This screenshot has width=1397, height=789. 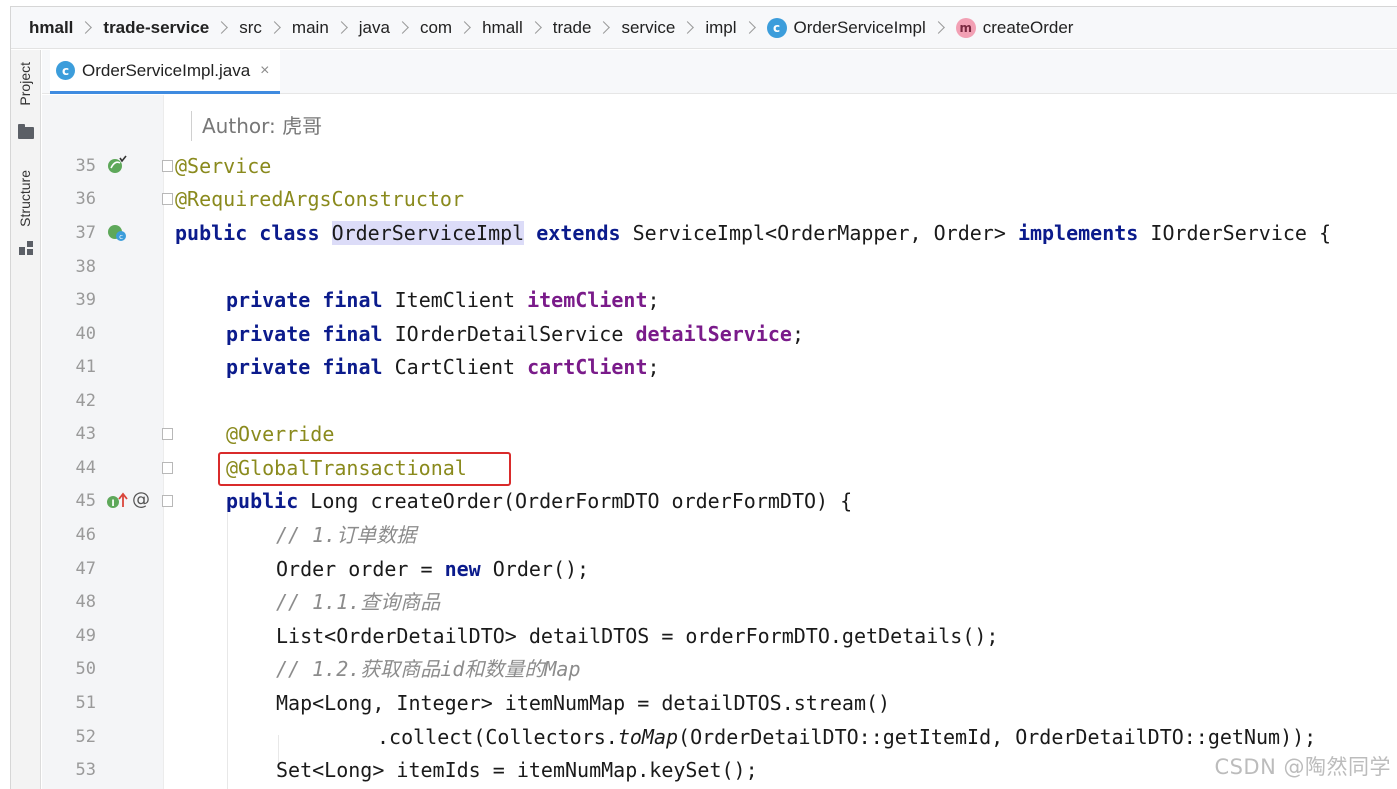 What do you see at coordinates (117, 232) in the screenshot?
I see `spring-bean-class-icon: c` at bounding box center [117, 232].